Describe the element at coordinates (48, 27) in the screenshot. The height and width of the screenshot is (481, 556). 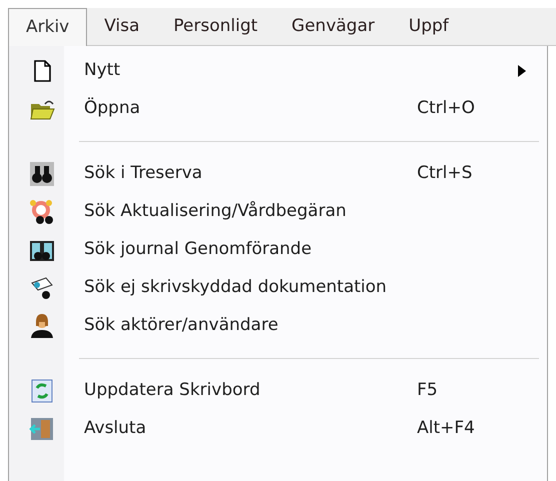
I see `menu-tab: Arkiv` at that location.